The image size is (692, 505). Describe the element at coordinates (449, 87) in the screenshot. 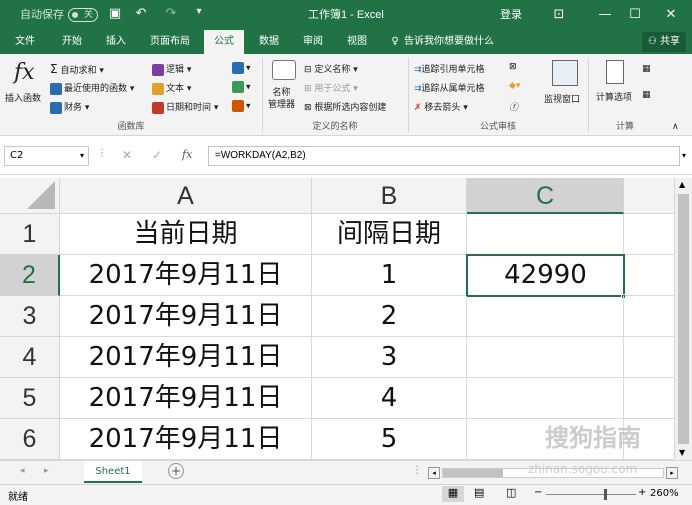

I see `trace-dependents-button: ⇉追踪从属单元格` at that location.